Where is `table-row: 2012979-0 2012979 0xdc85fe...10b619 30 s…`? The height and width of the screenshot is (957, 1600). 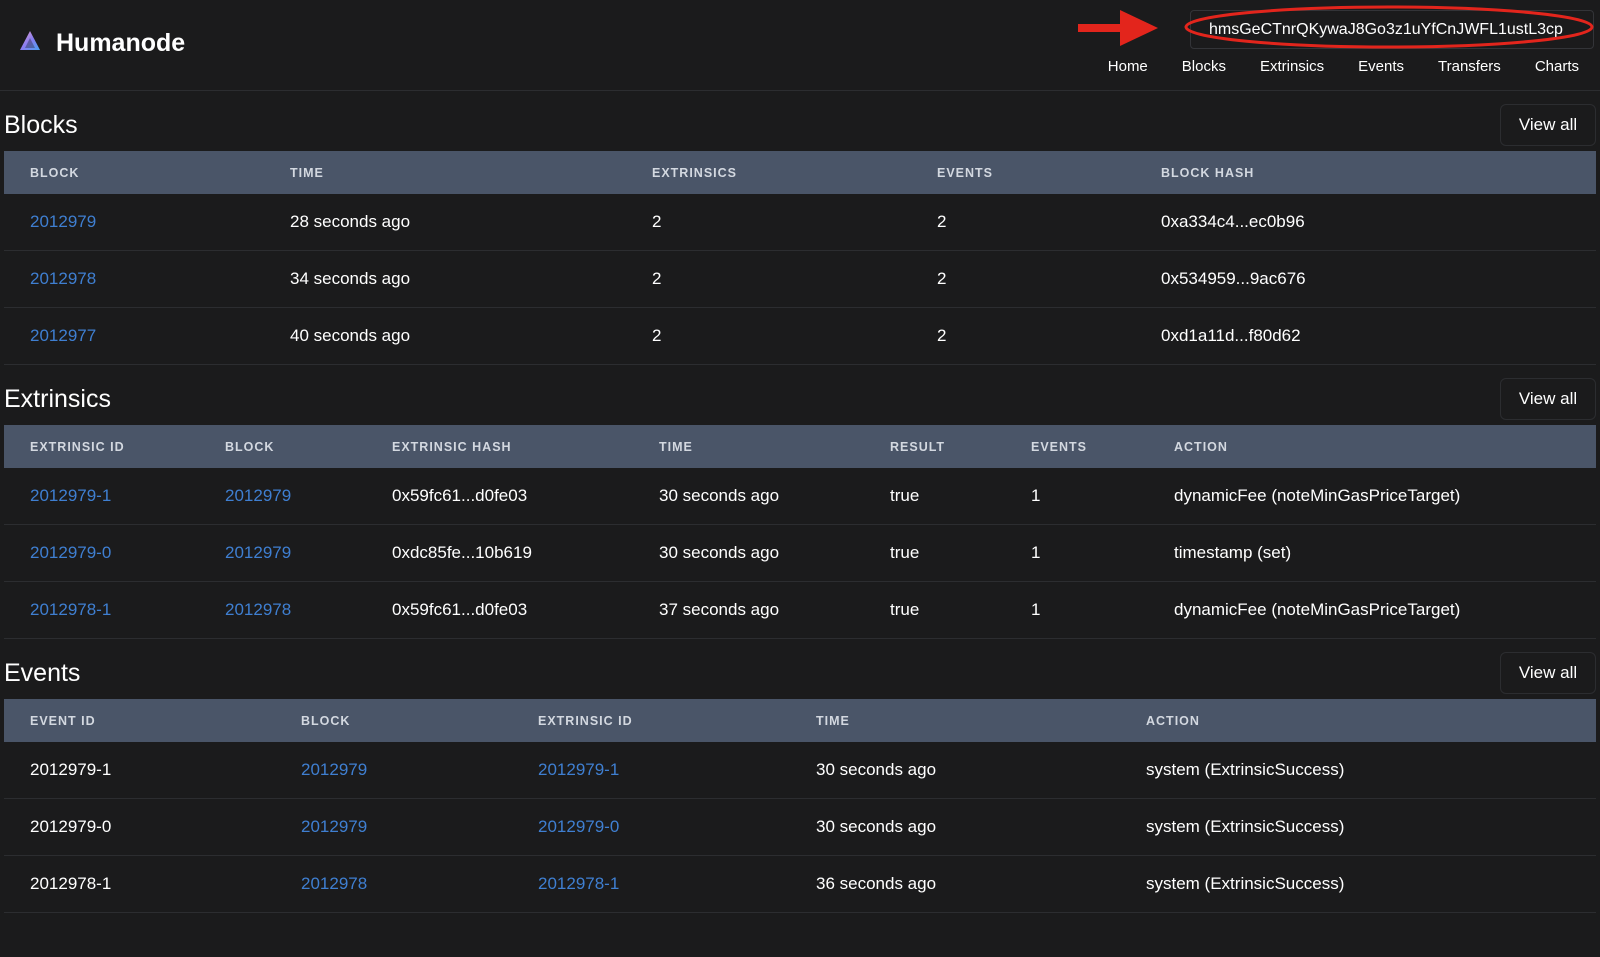
table-row: 2012979-0 2012979 0xdc85fe...10b619 30 s… is located at coordinates (800, 553).